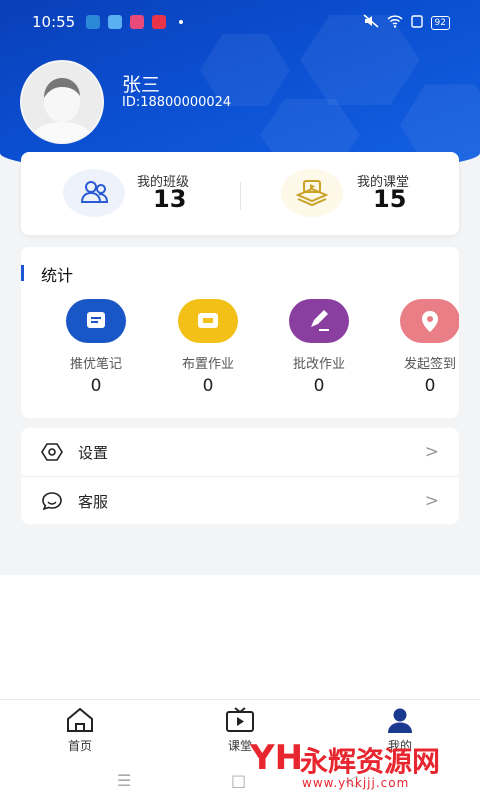 Image resolution: width=480 pixels, height=800 pixels. Describe the element at coordinates (371, 22) in the screenshot. I see `mute-icon` at that location.